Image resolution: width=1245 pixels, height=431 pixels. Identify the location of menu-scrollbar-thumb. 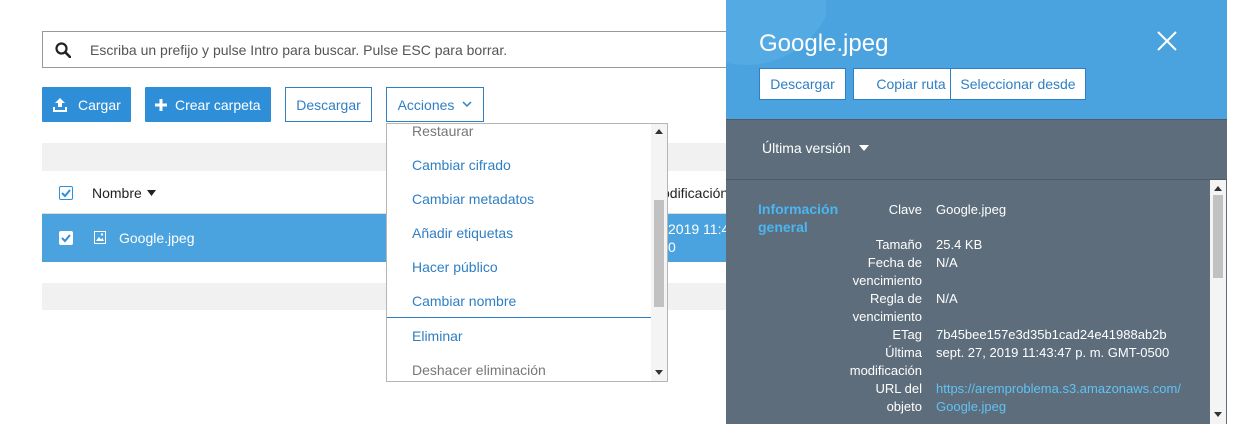
(659, 253).